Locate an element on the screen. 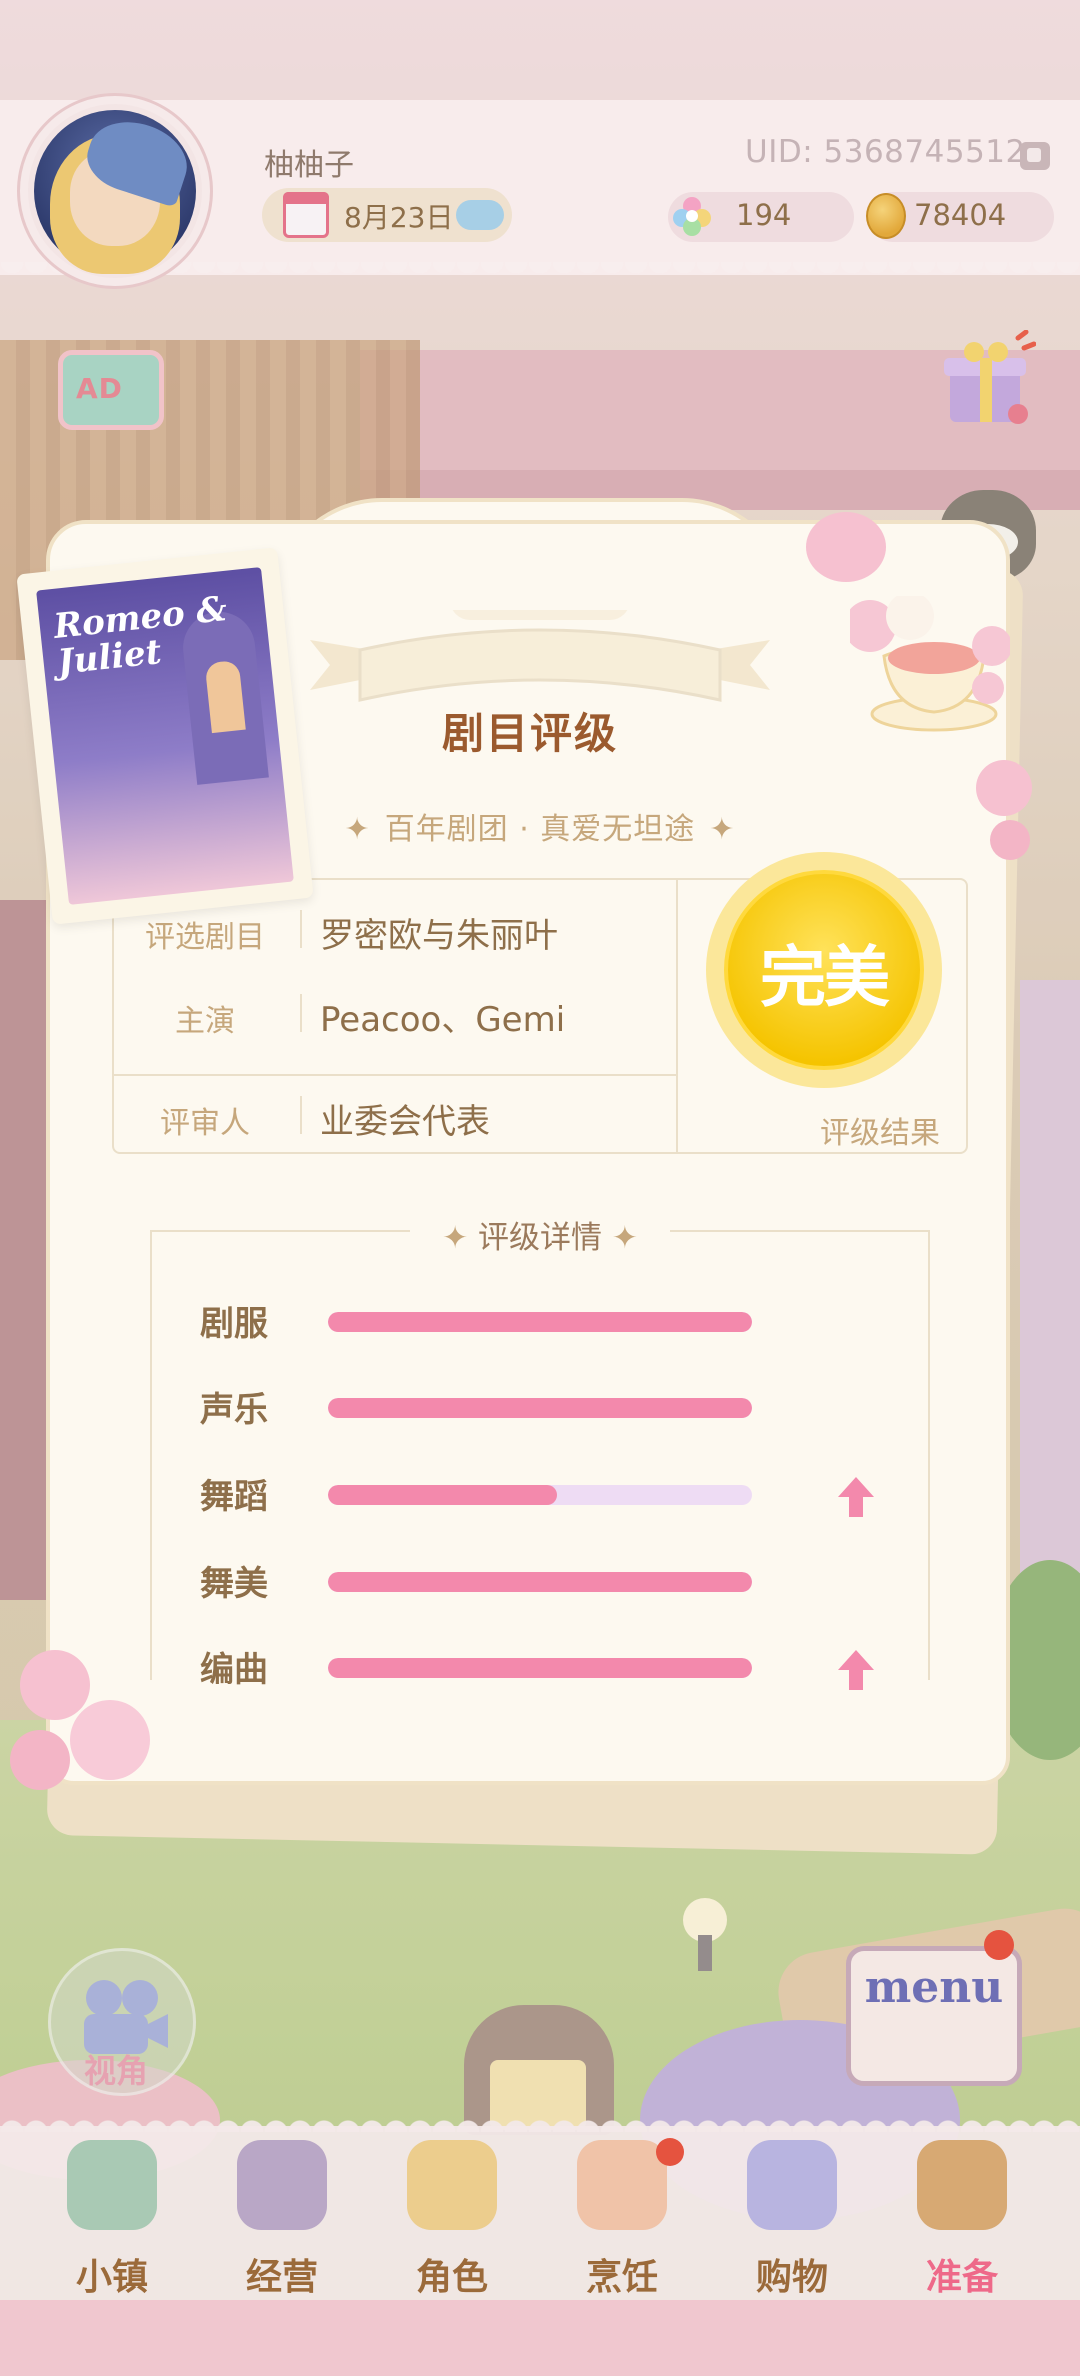 This screenshot has height=2376, width=1080. bottom-nav-strip is located at coordinates (540, 2338).